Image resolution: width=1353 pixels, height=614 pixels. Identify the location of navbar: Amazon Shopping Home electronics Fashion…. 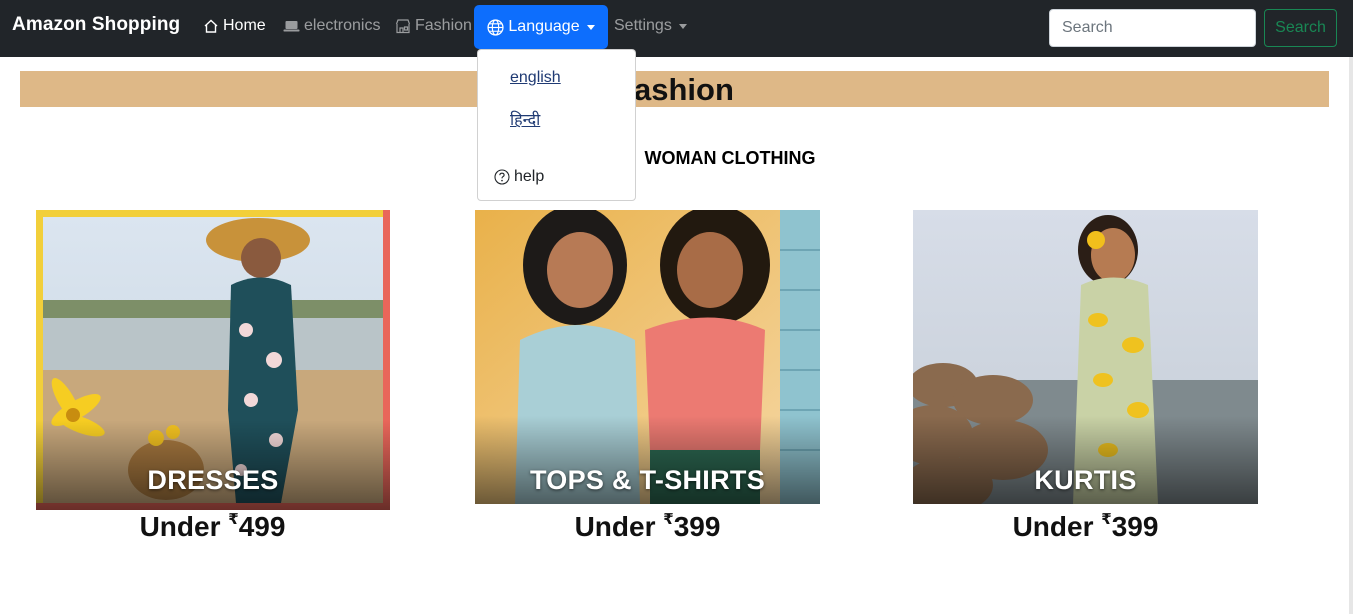
(676, 28).